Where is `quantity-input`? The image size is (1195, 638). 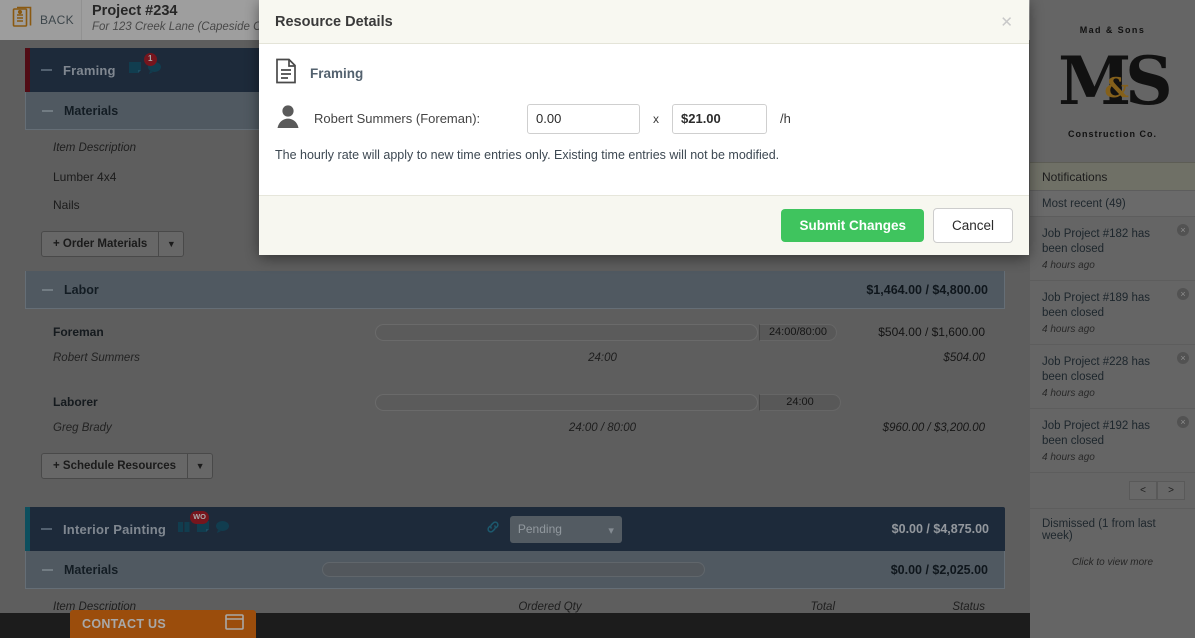
quantity-input is located at coordinates (583, 118).